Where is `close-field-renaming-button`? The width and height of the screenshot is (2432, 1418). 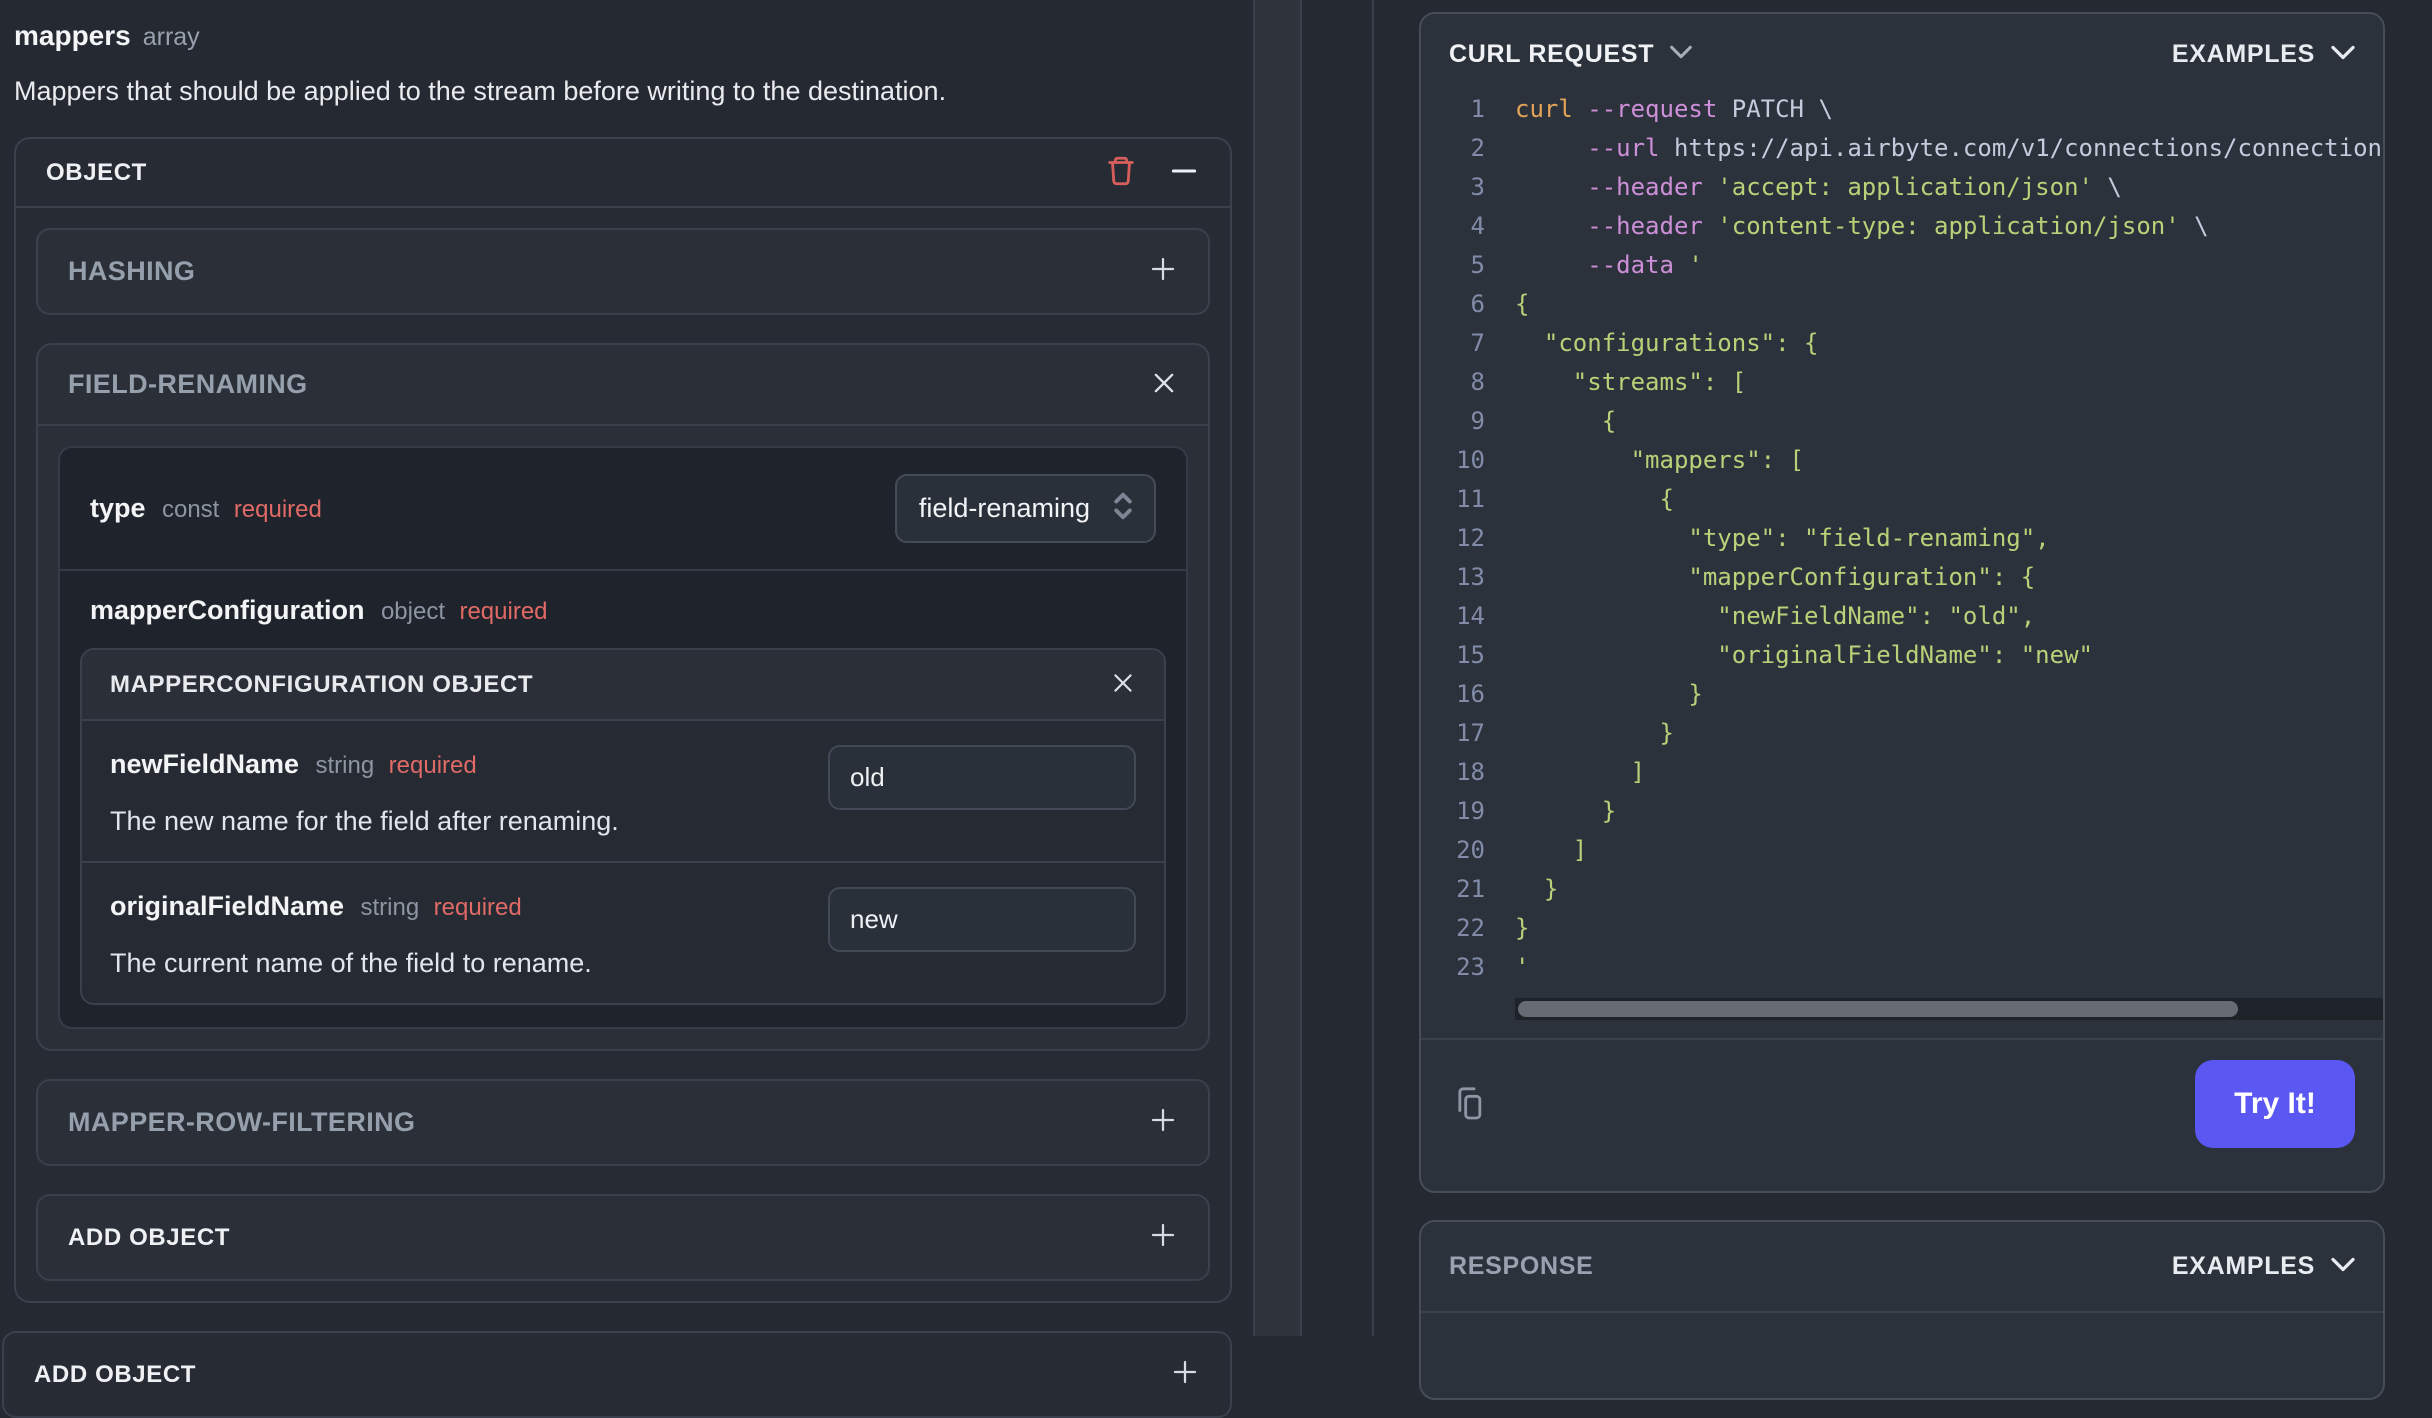 close-field-renaming-button is located at coordinates (1164, 384).